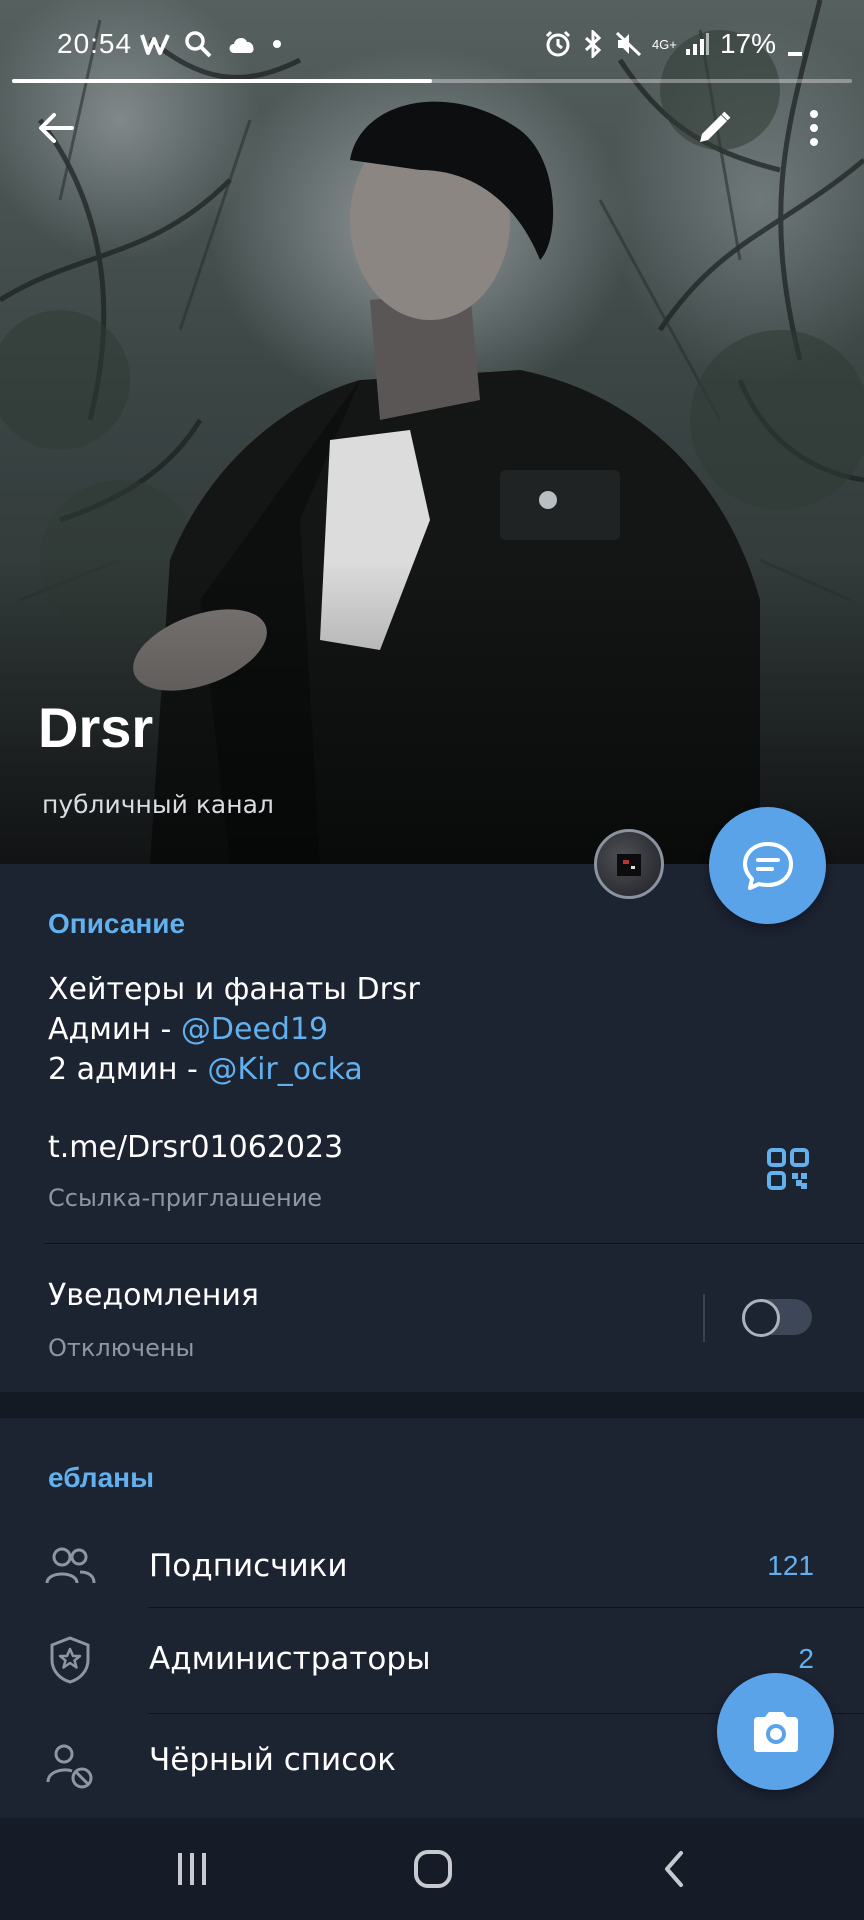 This screenshot has height=1920, width=864. Describe the element at coordinates (747, 43) in the screenshot. I see `battery-percent: 17%` at that location.